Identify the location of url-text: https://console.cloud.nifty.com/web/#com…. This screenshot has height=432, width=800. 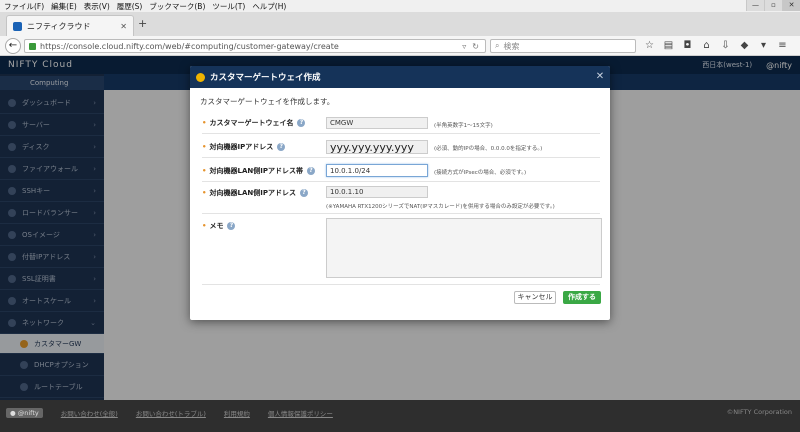
(189, 46).